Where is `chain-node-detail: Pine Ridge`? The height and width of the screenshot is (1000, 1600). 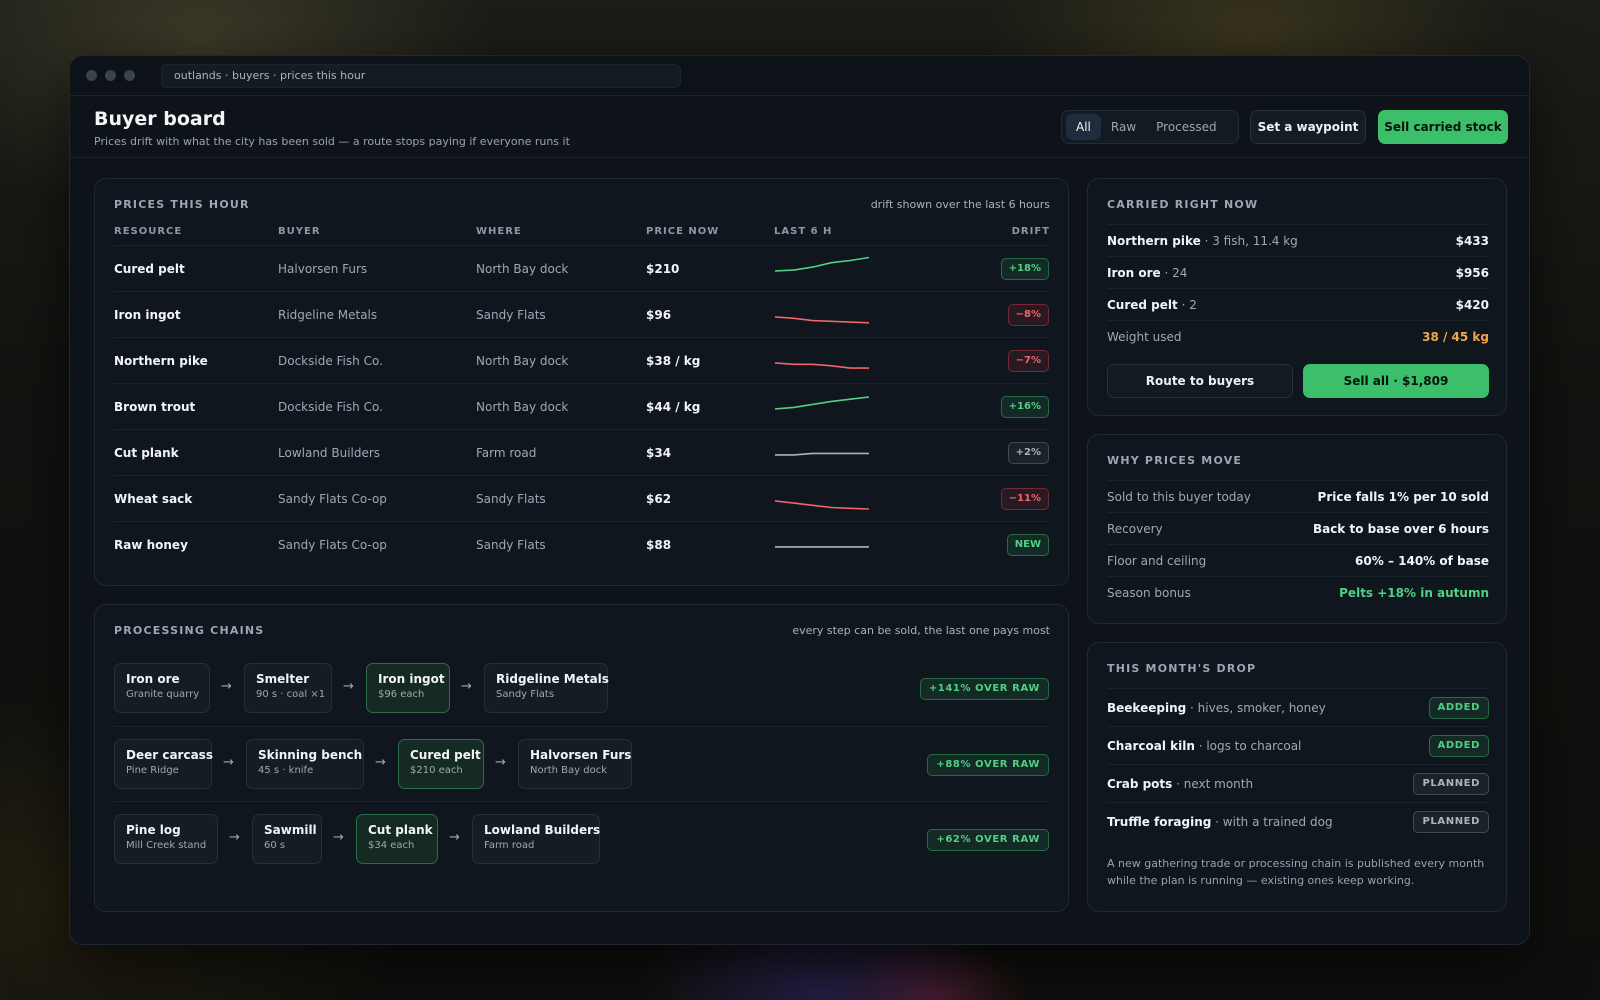 chain-node-detail: Pine Ridge is located at coordinates (152, 770).